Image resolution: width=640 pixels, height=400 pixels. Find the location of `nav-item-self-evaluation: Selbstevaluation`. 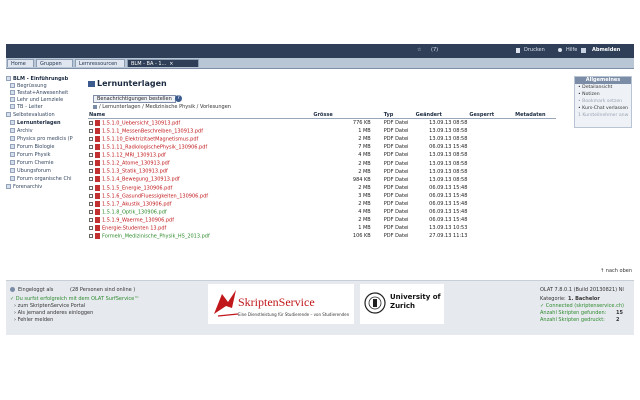

nav-item-self-evaluation: Selbstevaluation is located at coordinates (44, 115).